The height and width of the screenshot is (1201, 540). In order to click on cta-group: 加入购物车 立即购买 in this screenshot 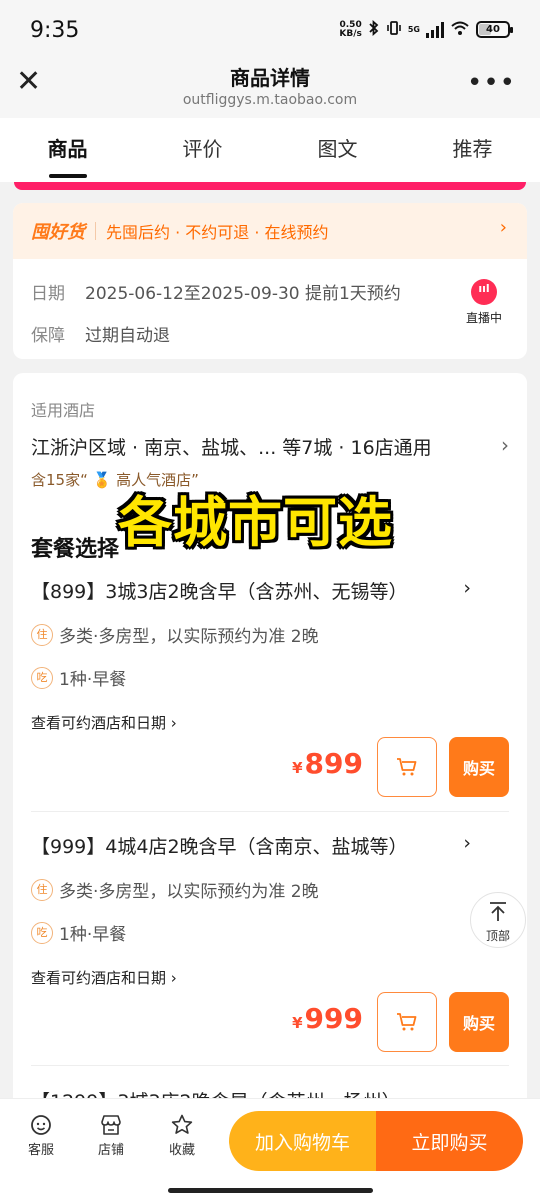, I will do `click(376, 1141)`.